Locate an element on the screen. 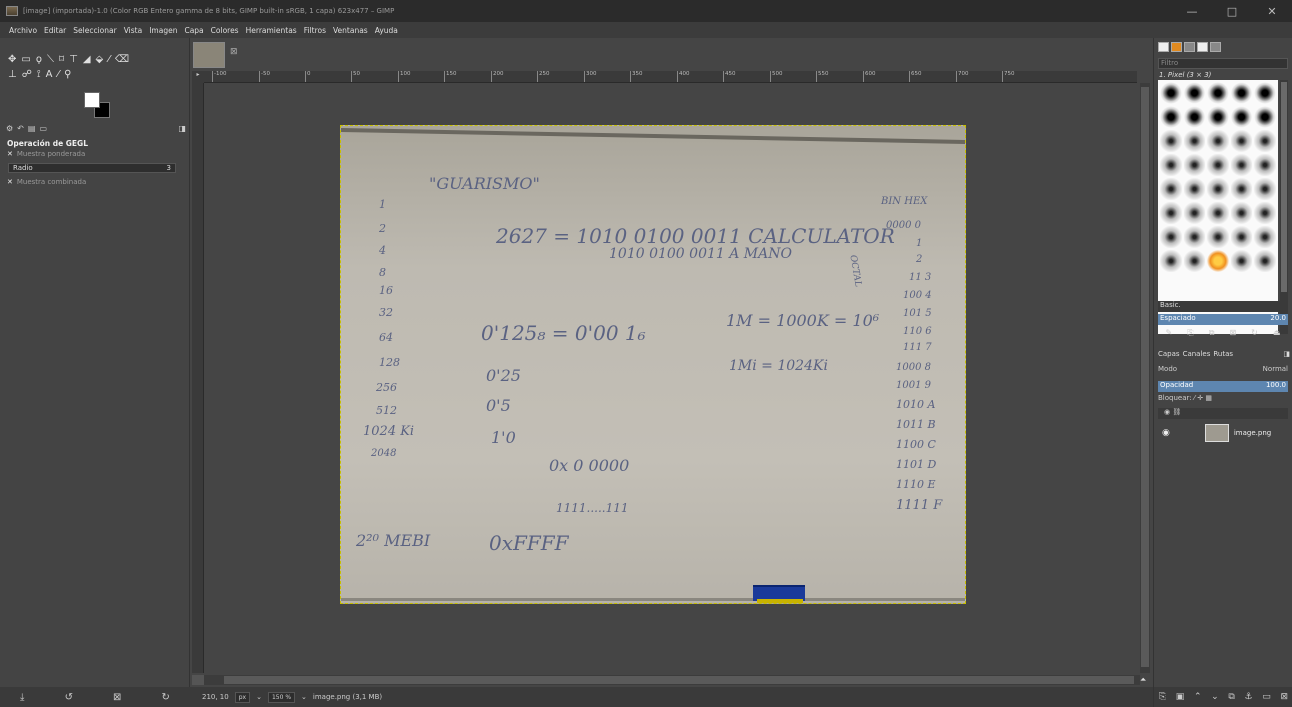  tool-options-tab-icon: ⚙ is located at coordinates (9, 130).